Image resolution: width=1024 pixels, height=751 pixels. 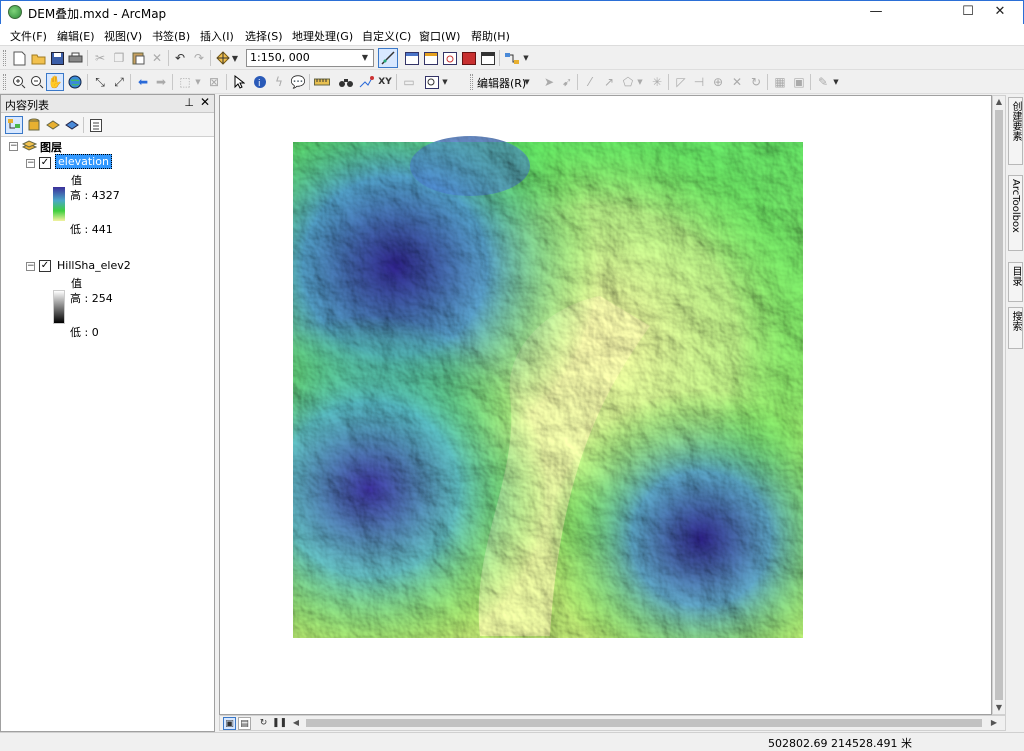 I want to click on point-tool-icon: ✳, so click(x=657, y=82).